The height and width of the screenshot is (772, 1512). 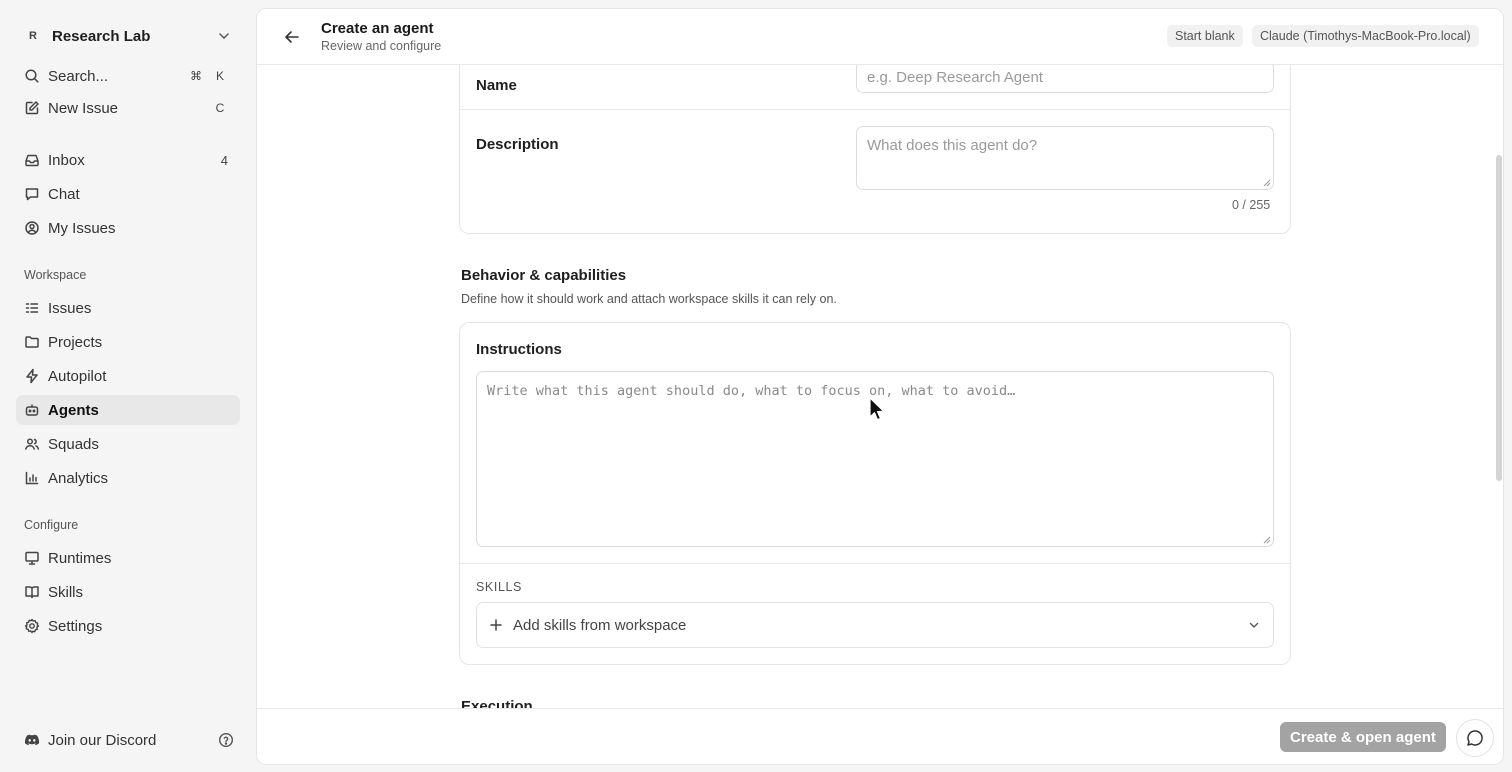 I want to click on add-skills-dropdown: Add skills from workspace, so click(x=875, y=625).